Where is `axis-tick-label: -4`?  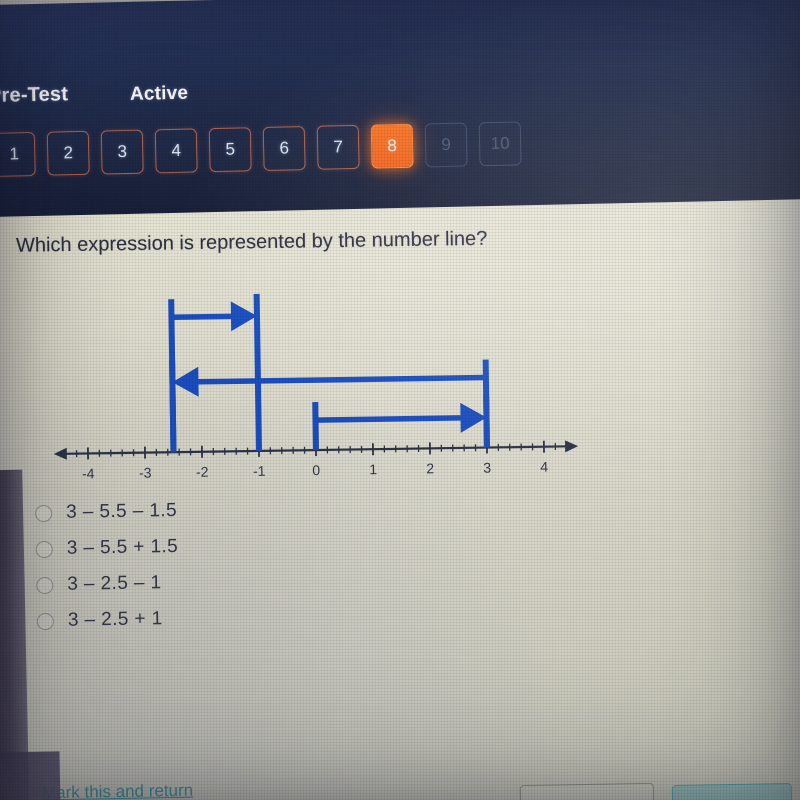
axis-tick-label: -4 is located at coordinates (88, 473).